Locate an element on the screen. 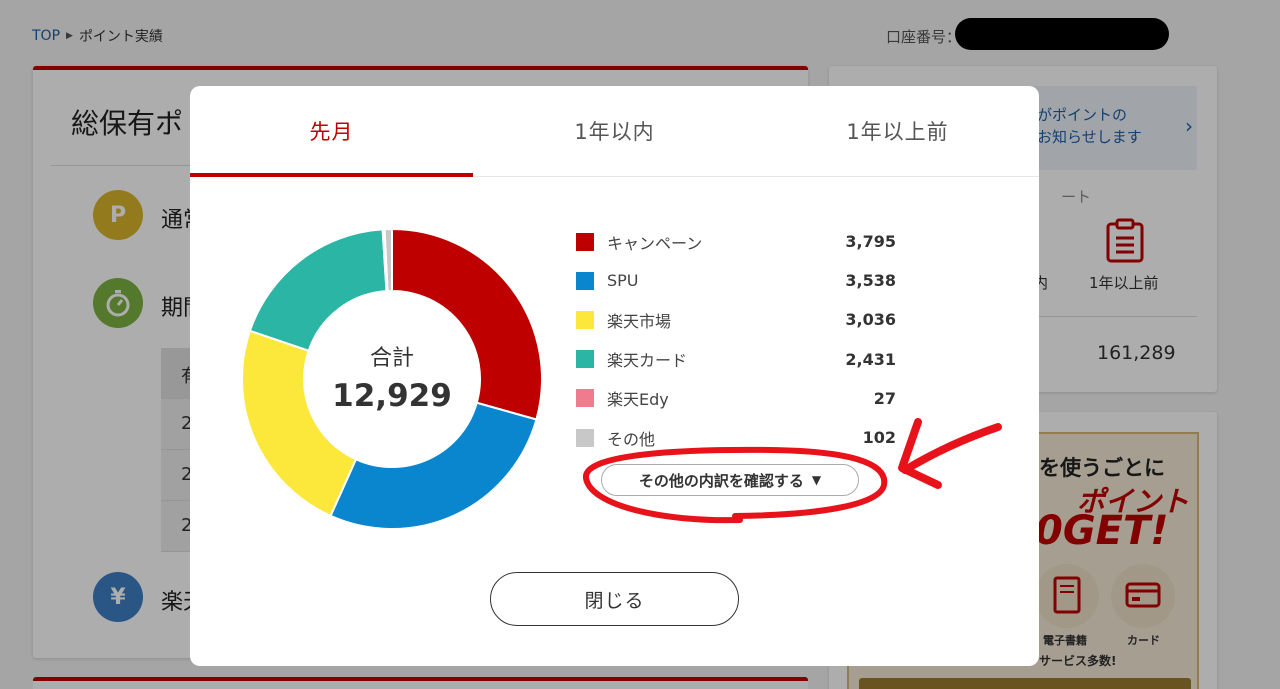 Image resolution: width=1280 pixels, height=689 pixels. tab-within-one-year: 1年以内 is located at coordinates (614, 131).